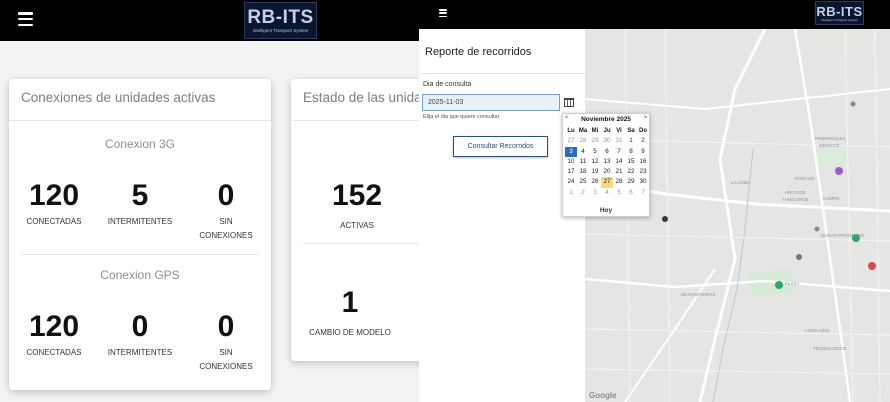 This screenshot has height=402, width=890. What do you see at coordinates (491, 102) in the screenshot?
I see `date-input` at bounding box center [491, 102].